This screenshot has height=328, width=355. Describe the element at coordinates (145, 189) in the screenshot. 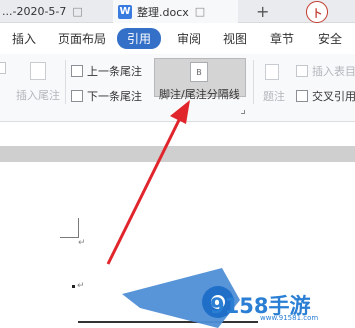

I see `red-arrow-shaft` at that location.